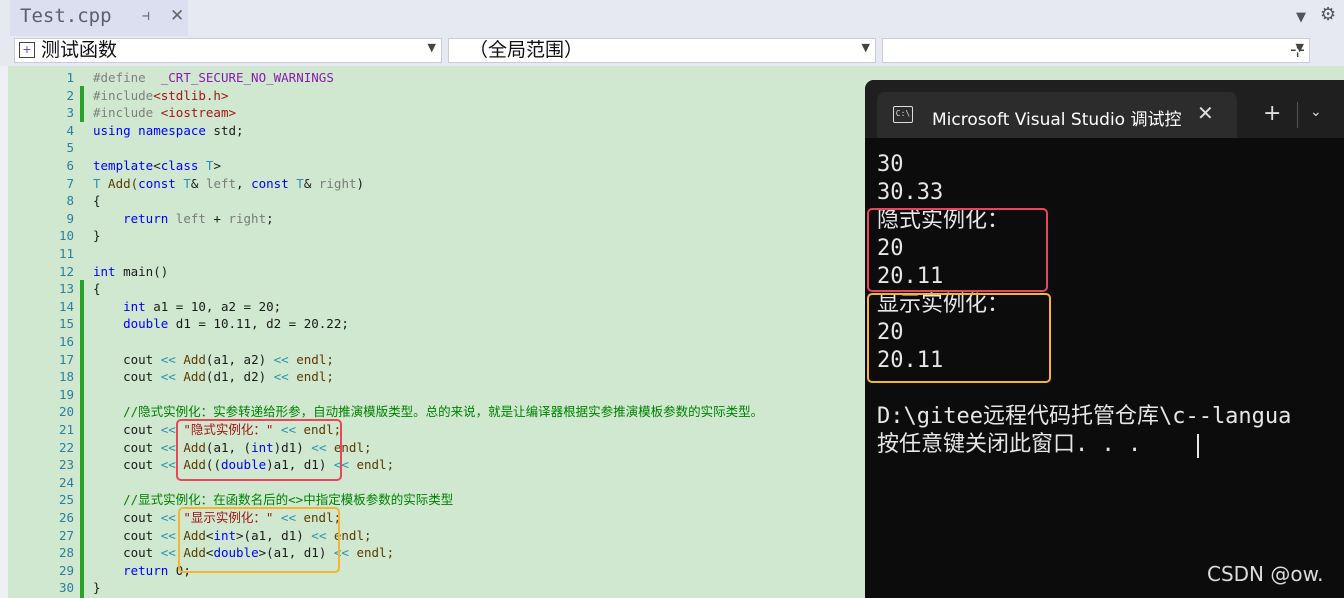  I want to click on explicit-highlight-box, so click(259, 540).